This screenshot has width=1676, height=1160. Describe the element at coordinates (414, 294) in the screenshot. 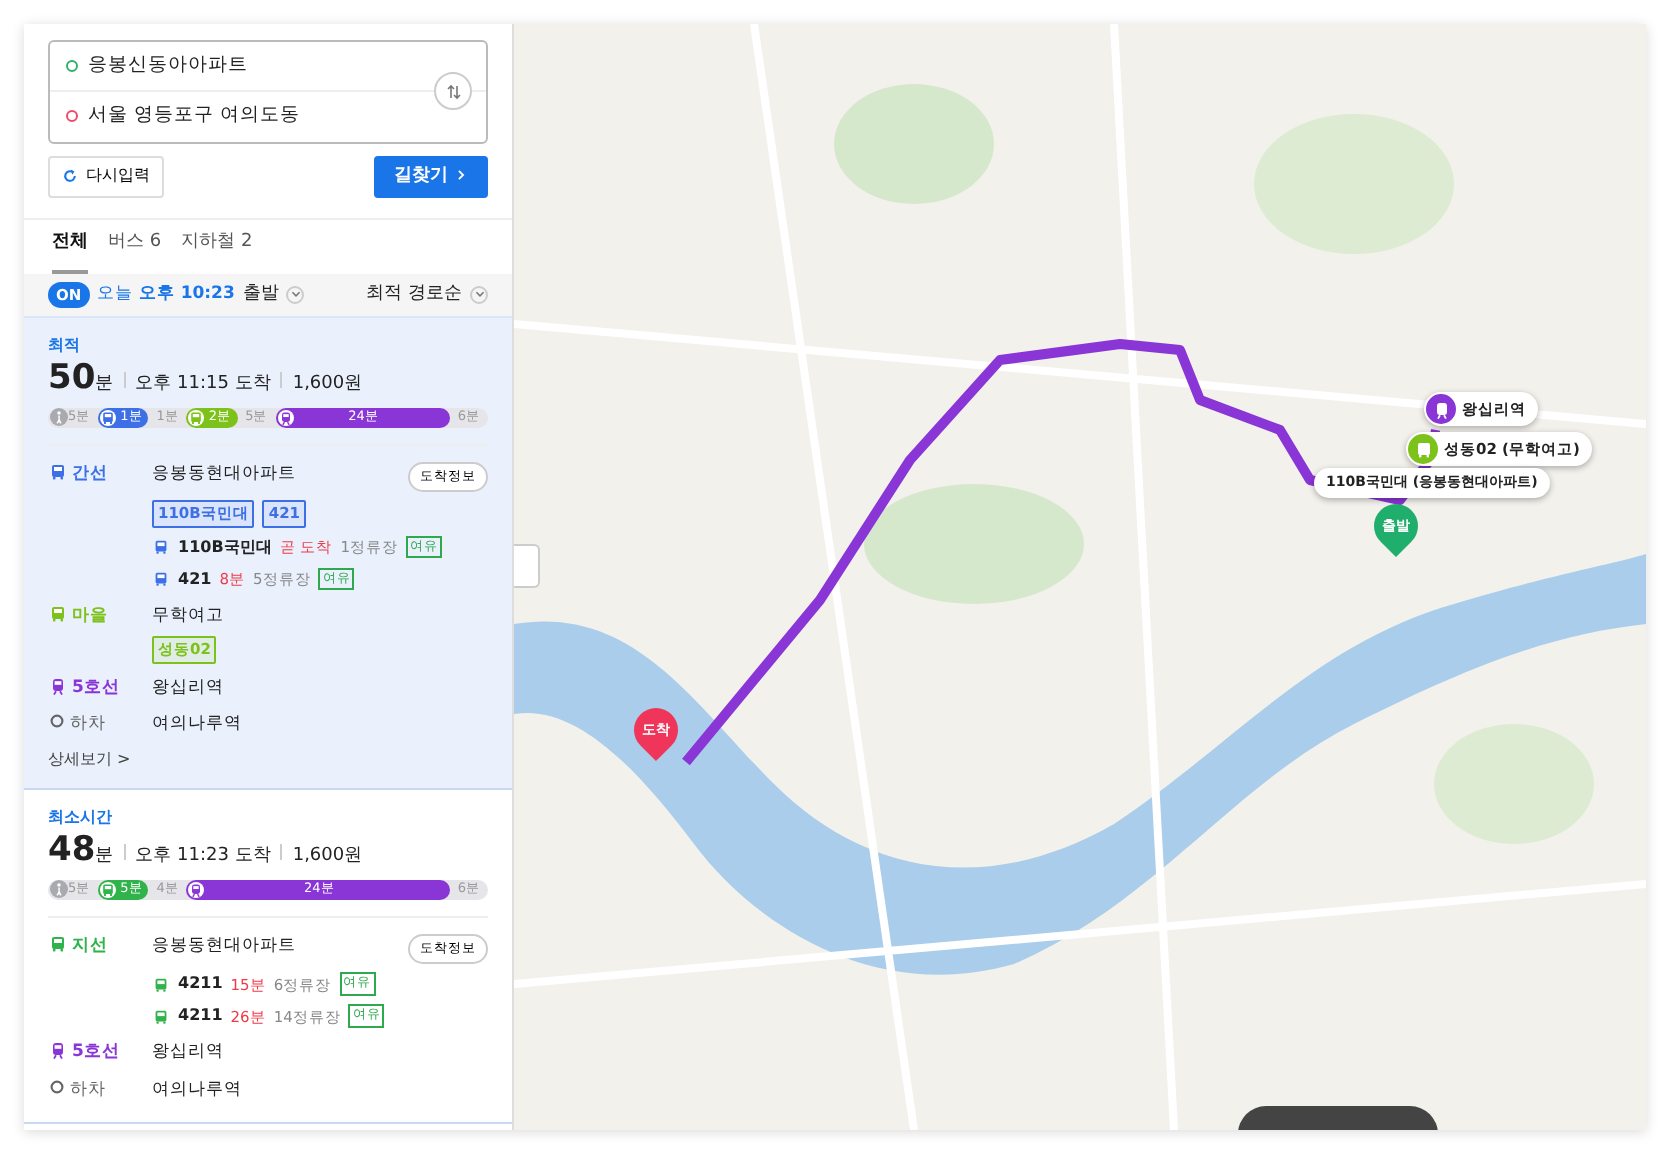

I see `sort-option: 최적 경로순` at that location.